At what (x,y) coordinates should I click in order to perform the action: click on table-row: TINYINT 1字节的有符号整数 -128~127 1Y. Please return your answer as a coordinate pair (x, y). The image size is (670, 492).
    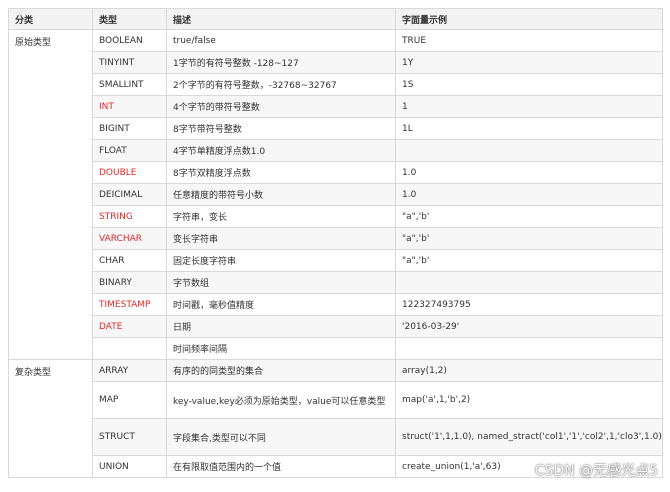
    Looking at the image, I should click on (336, 62).